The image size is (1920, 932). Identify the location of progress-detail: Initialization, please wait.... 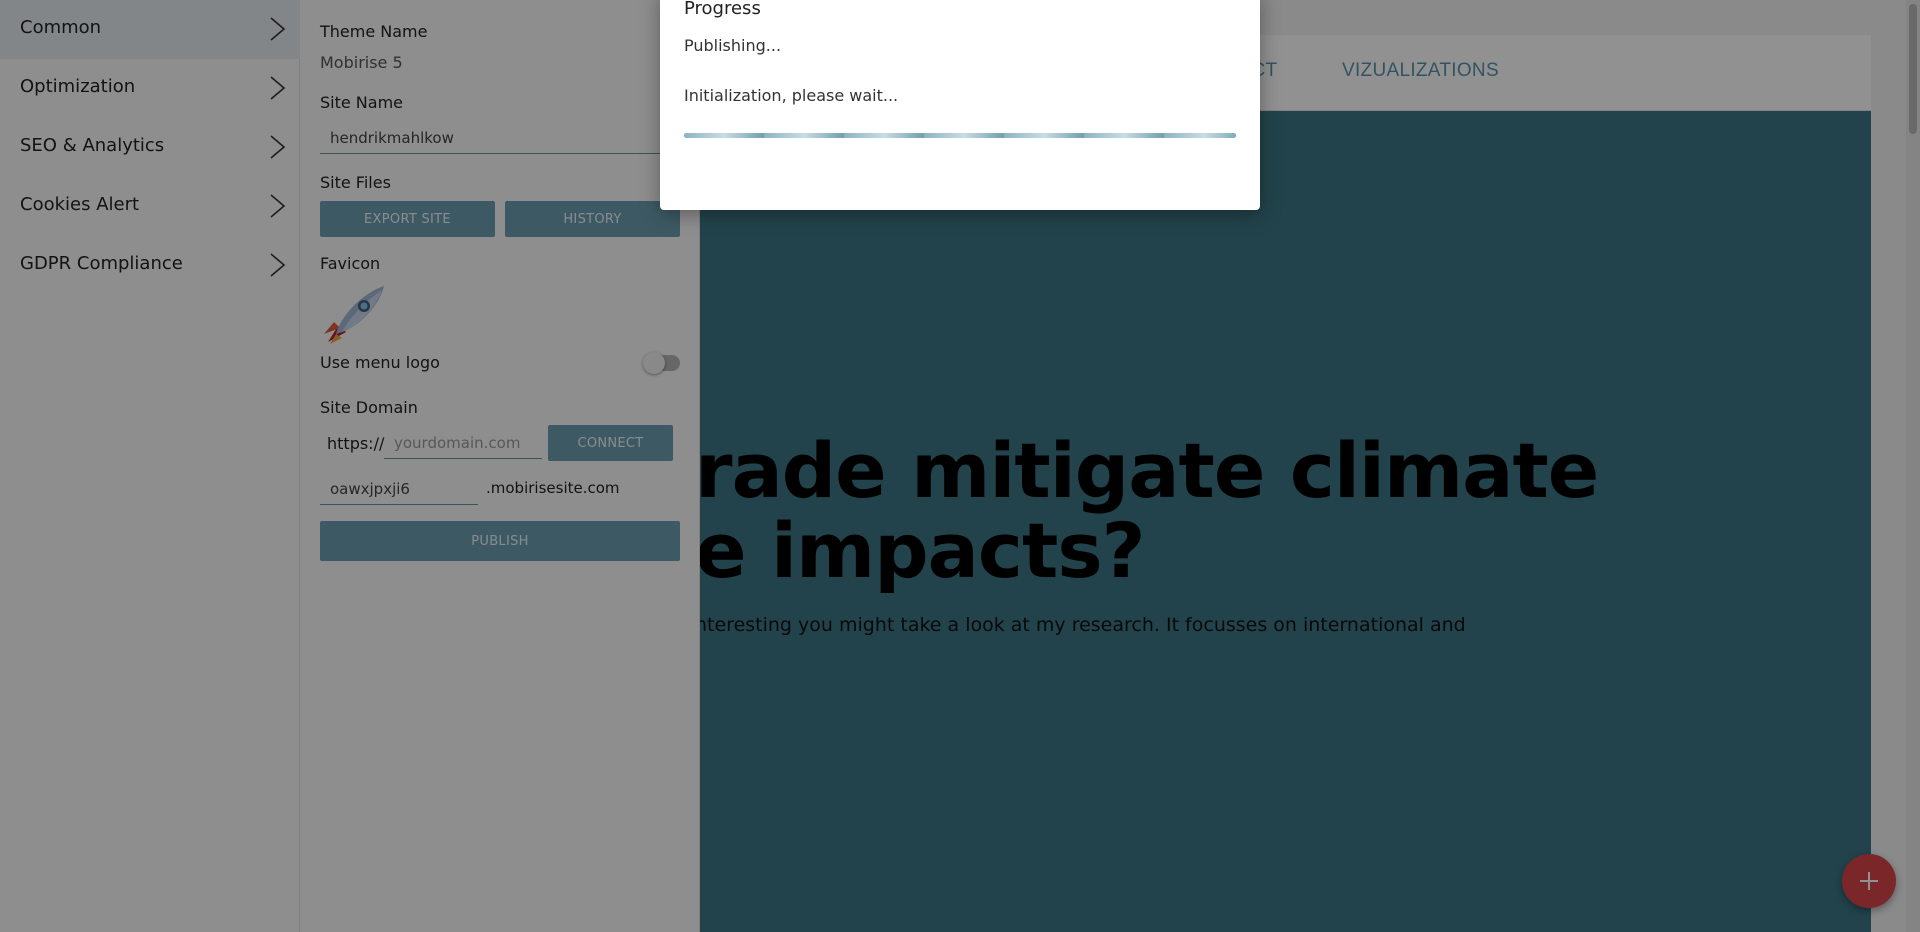
(791, 95).